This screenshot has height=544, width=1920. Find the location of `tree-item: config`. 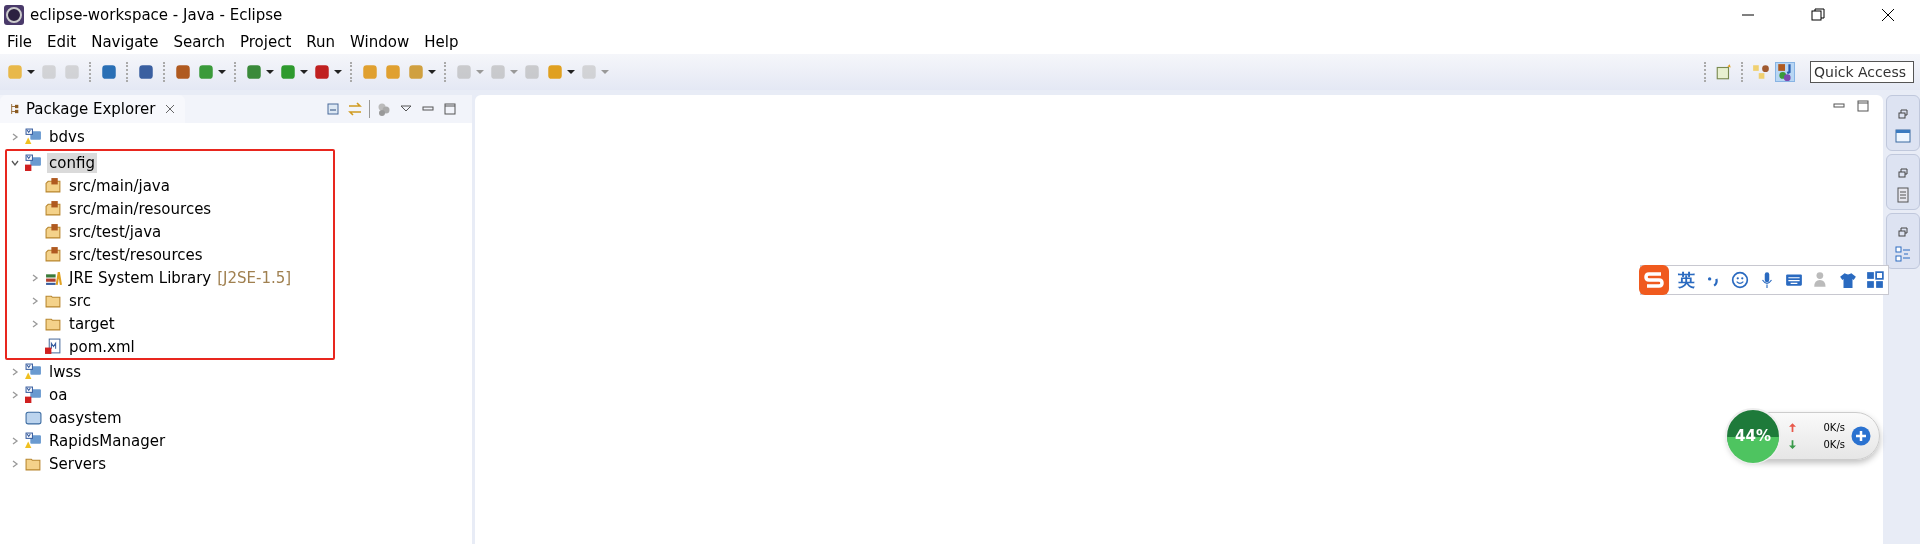

tree-item: config is located at coordinates (72, 162).